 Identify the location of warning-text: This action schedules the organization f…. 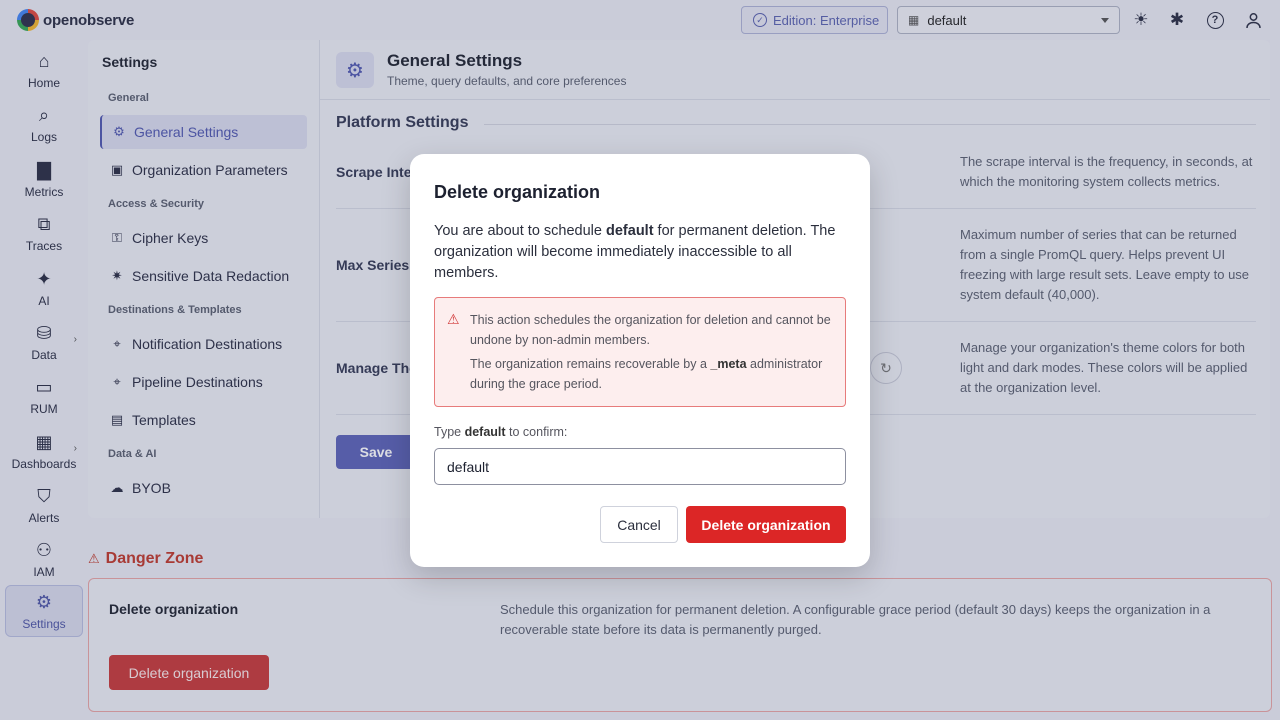
(652, 352).